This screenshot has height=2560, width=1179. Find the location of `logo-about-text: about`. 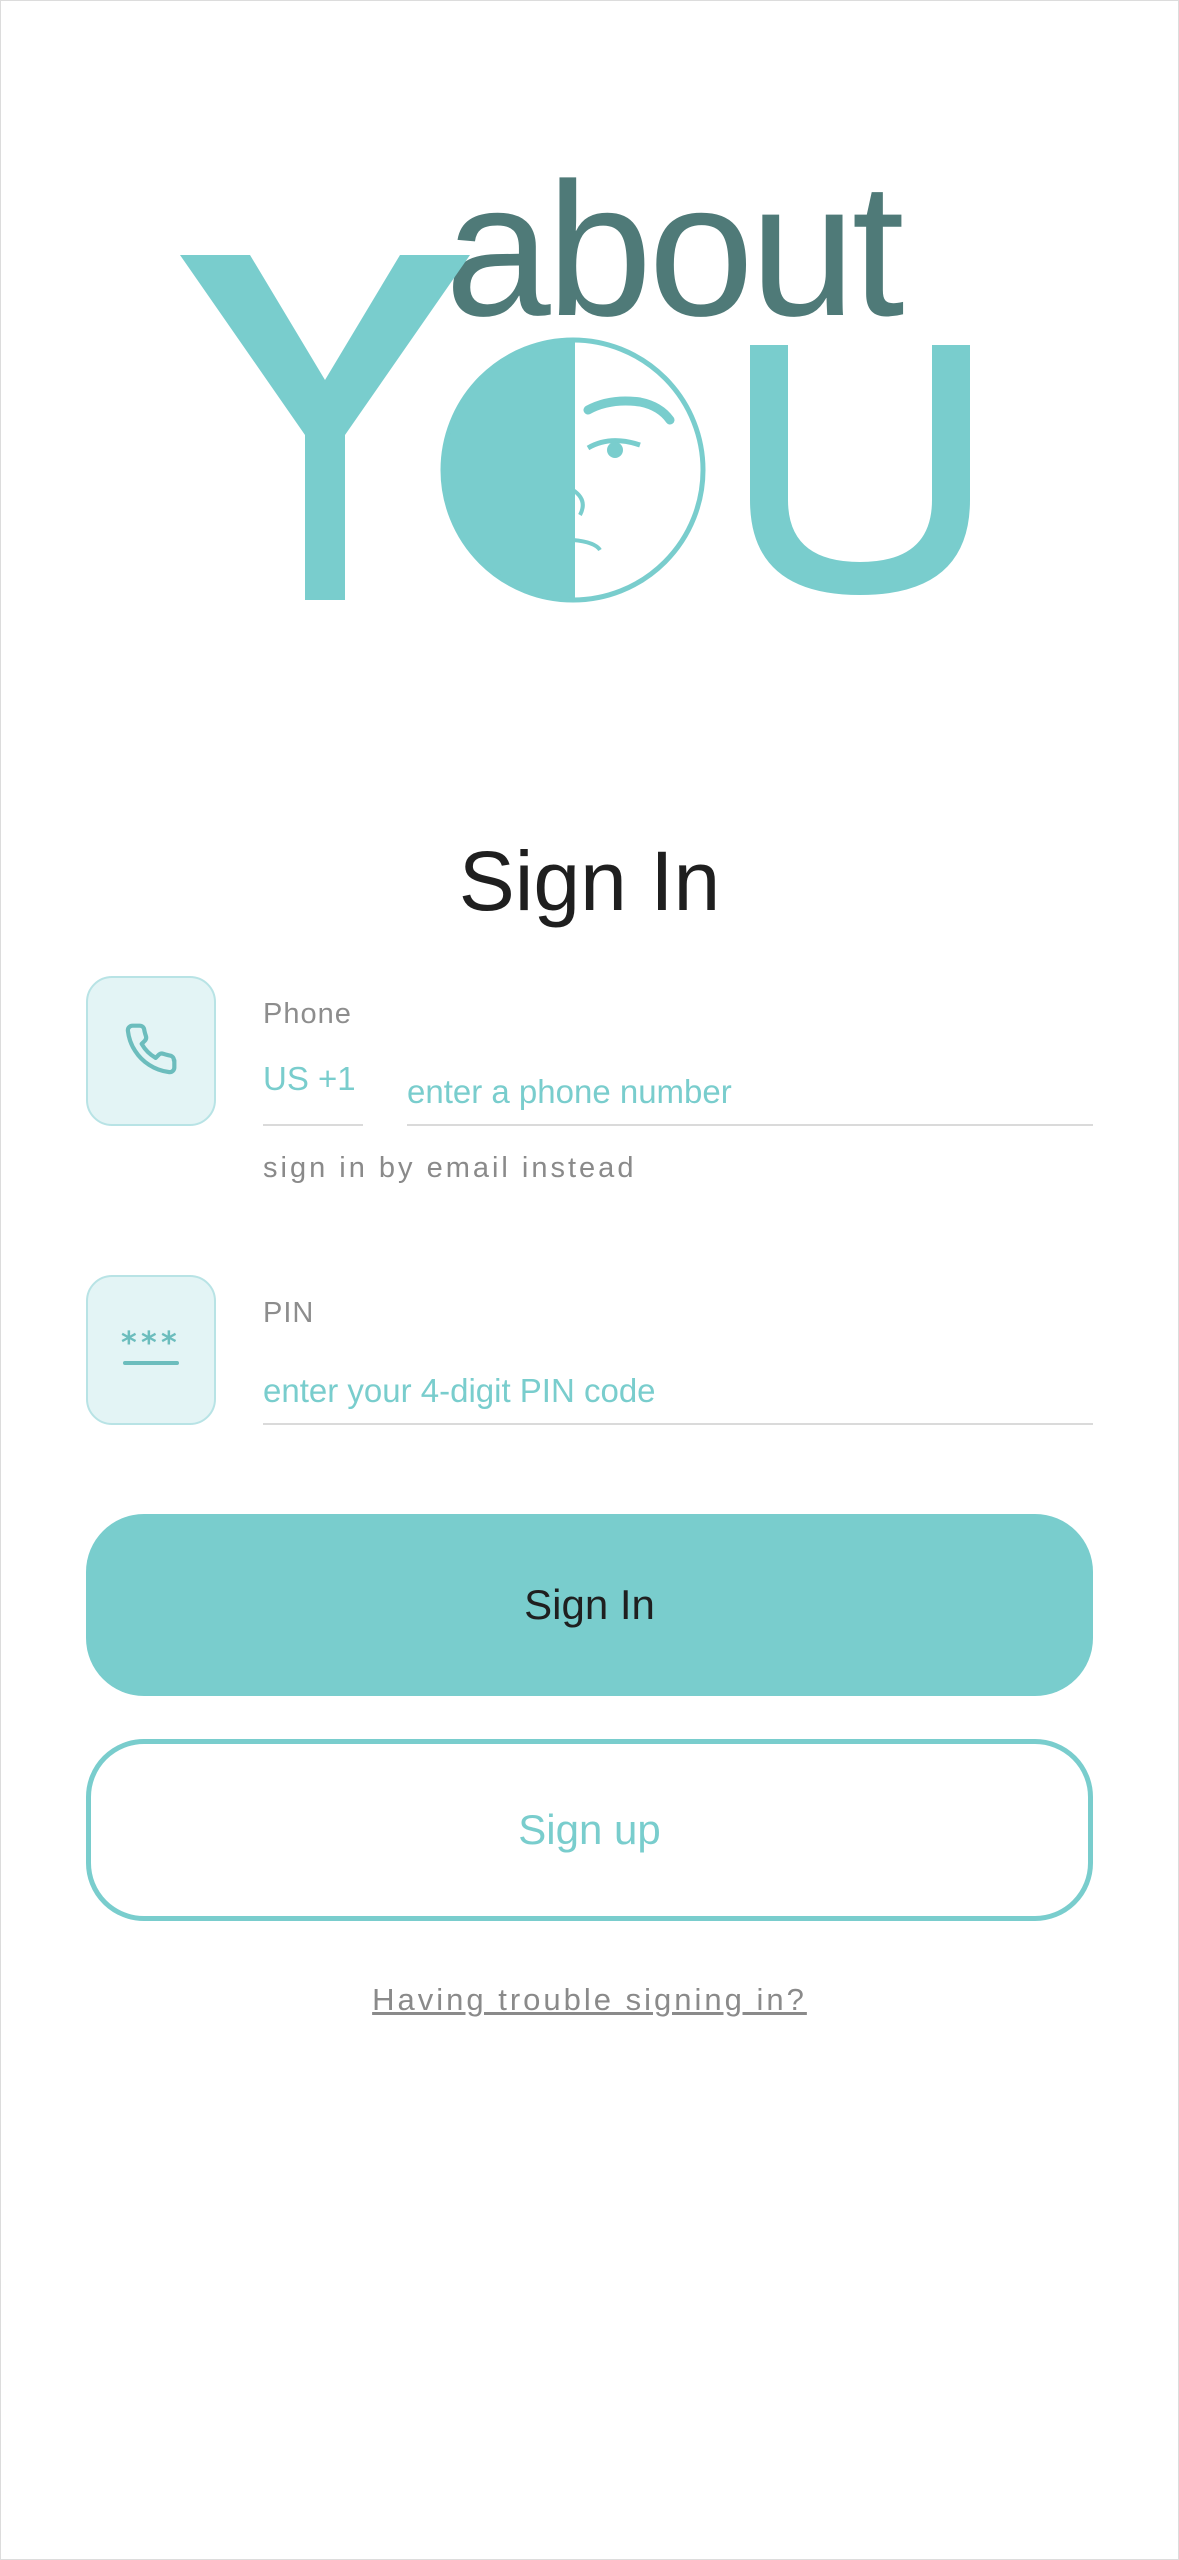

logo-about-text: about is located at coordinates (674, 263).